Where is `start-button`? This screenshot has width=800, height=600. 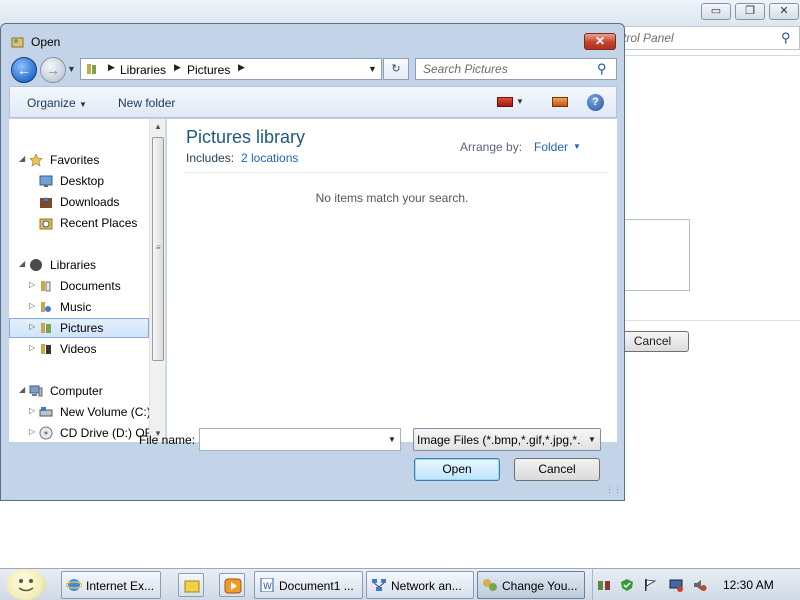 start-button is located at coordinates (26, 584).